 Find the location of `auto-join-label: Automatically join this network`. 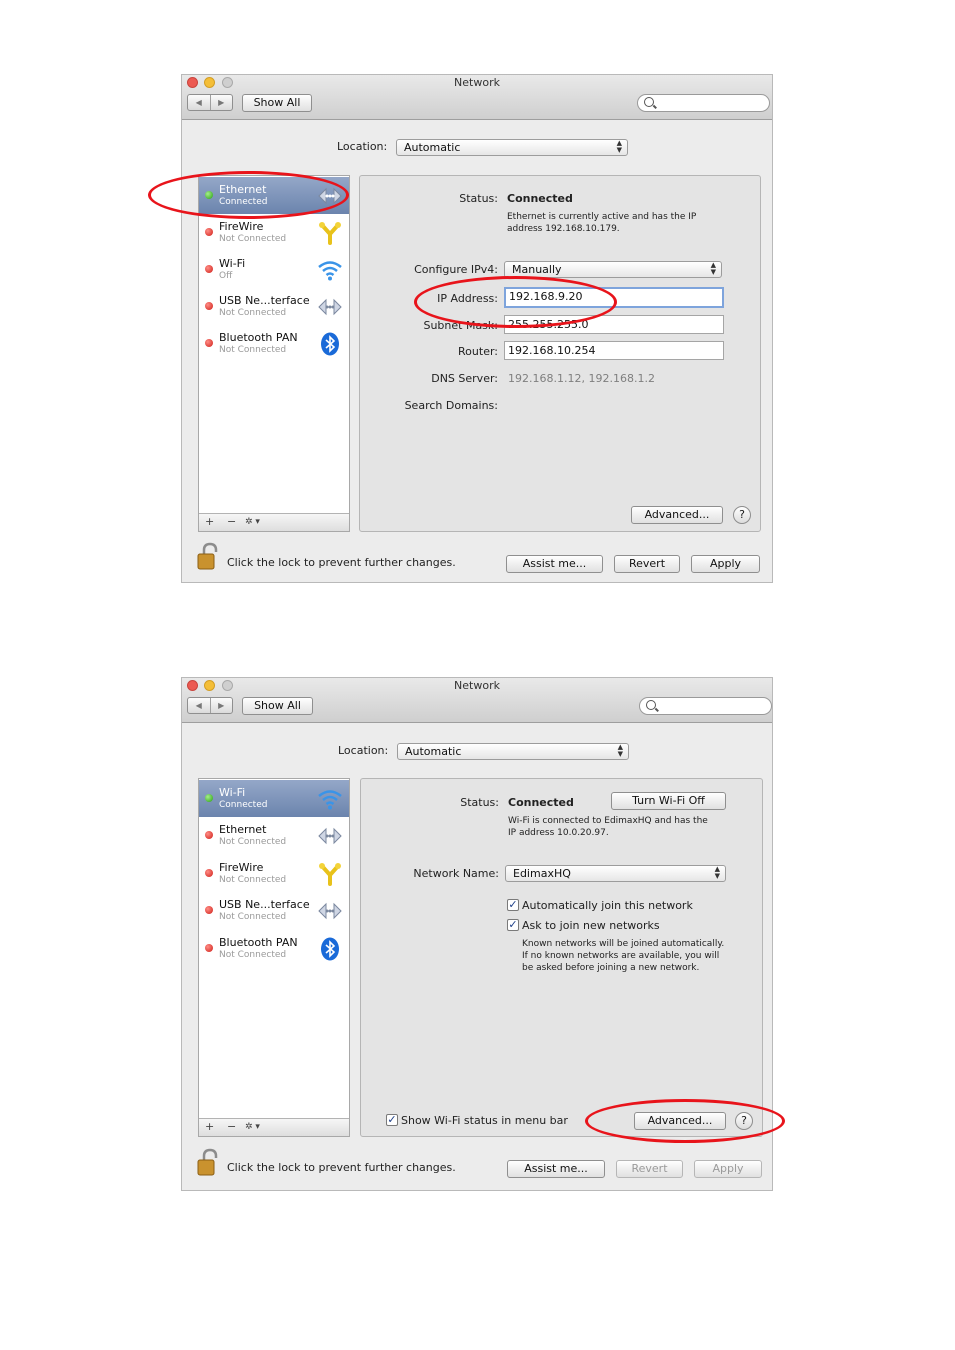

auto-join-label: Automatically join this network is located at coordinates (607, 905).